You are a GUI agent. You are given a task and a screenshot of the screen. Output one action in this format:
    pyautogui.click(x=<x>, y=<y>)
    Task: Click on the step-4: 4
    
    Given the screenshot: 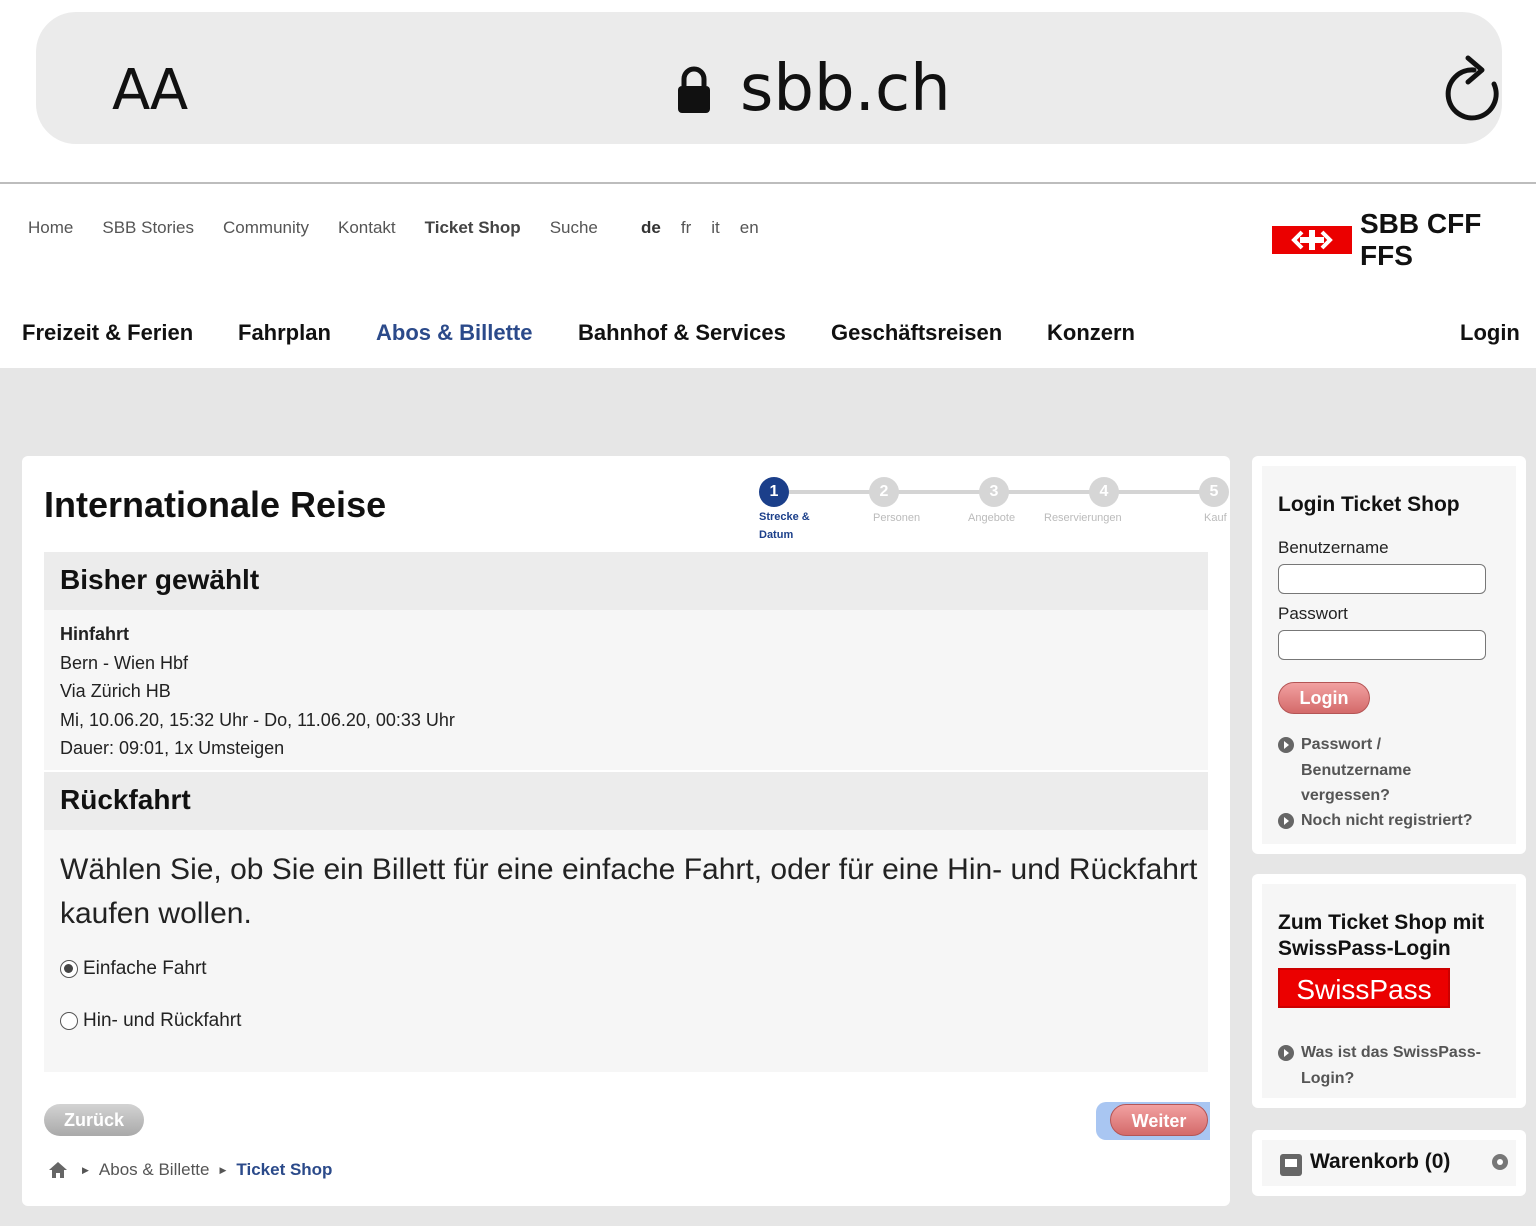 What is the action you would take?
    pyautogui.click(x=1104, y=492)
    